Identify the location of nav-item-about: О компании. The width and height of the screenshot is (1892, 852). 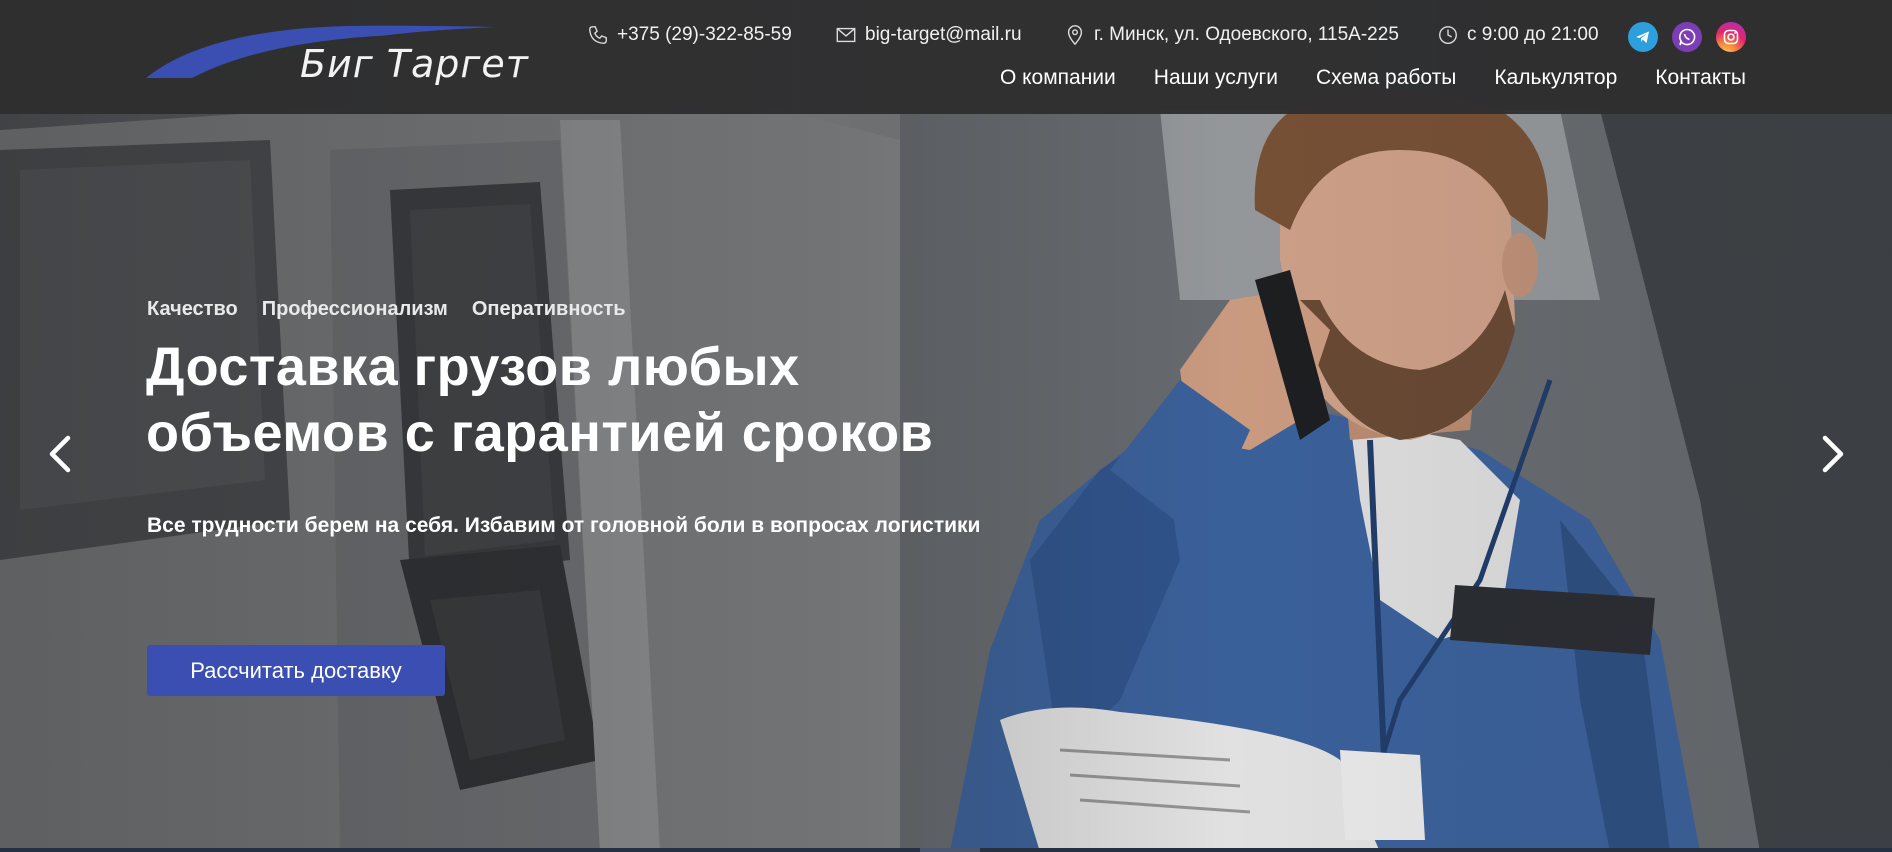
(1058, 78).